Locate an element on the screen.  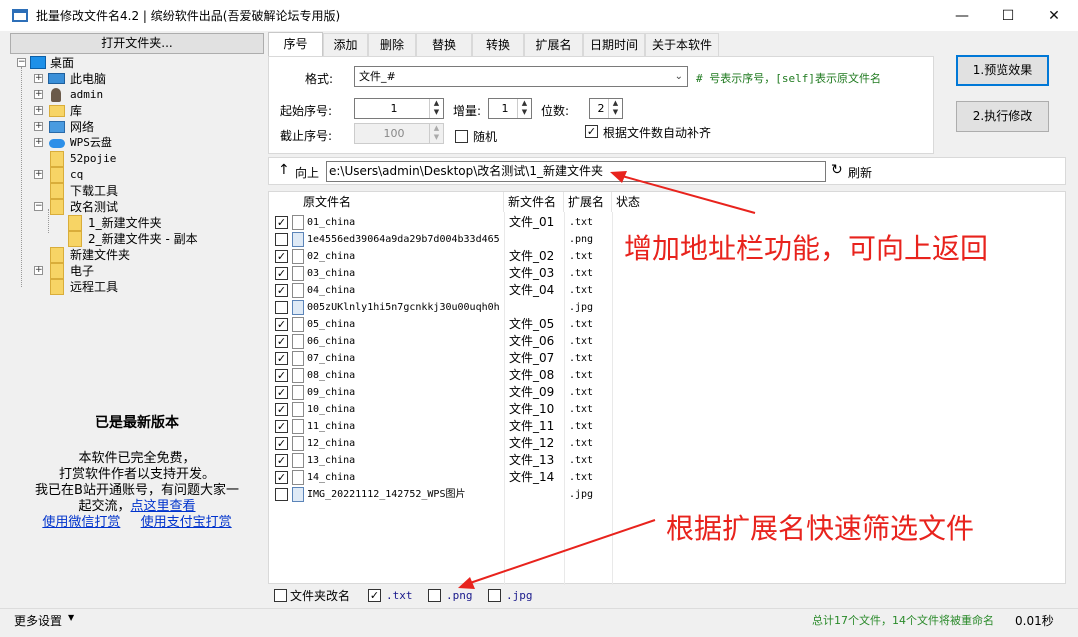
table-row: ✓ 12_china 文件_12 .txt is located at coordinates (667, 443).